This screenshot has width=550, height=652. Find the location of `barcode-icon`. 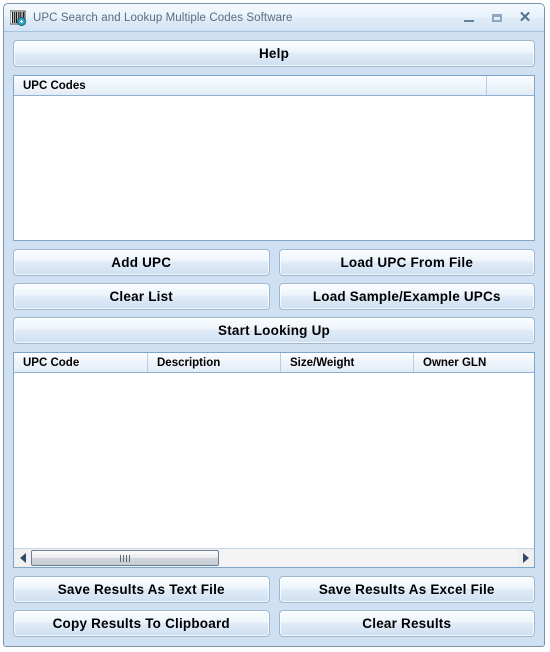

barcode-icon is located at coordinates (17, 18).